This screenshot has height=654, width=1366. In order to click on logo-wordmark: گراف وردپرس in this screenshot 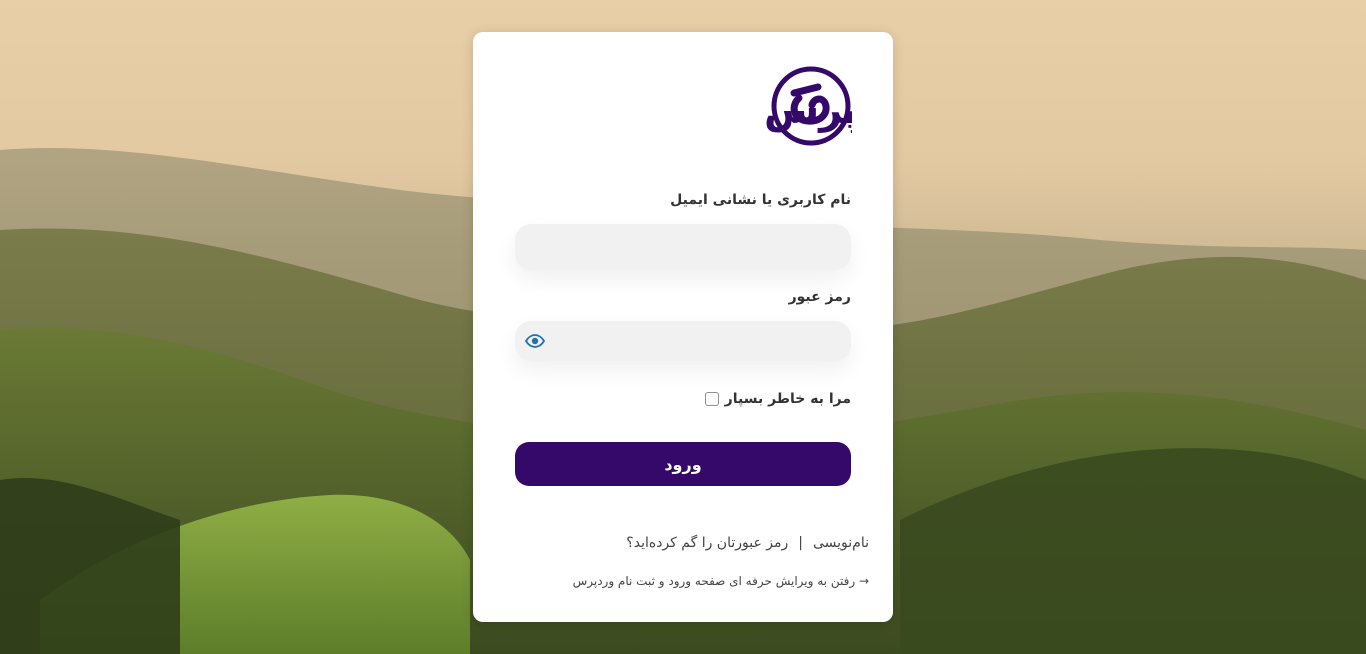, I will do `click(808, 109)`.